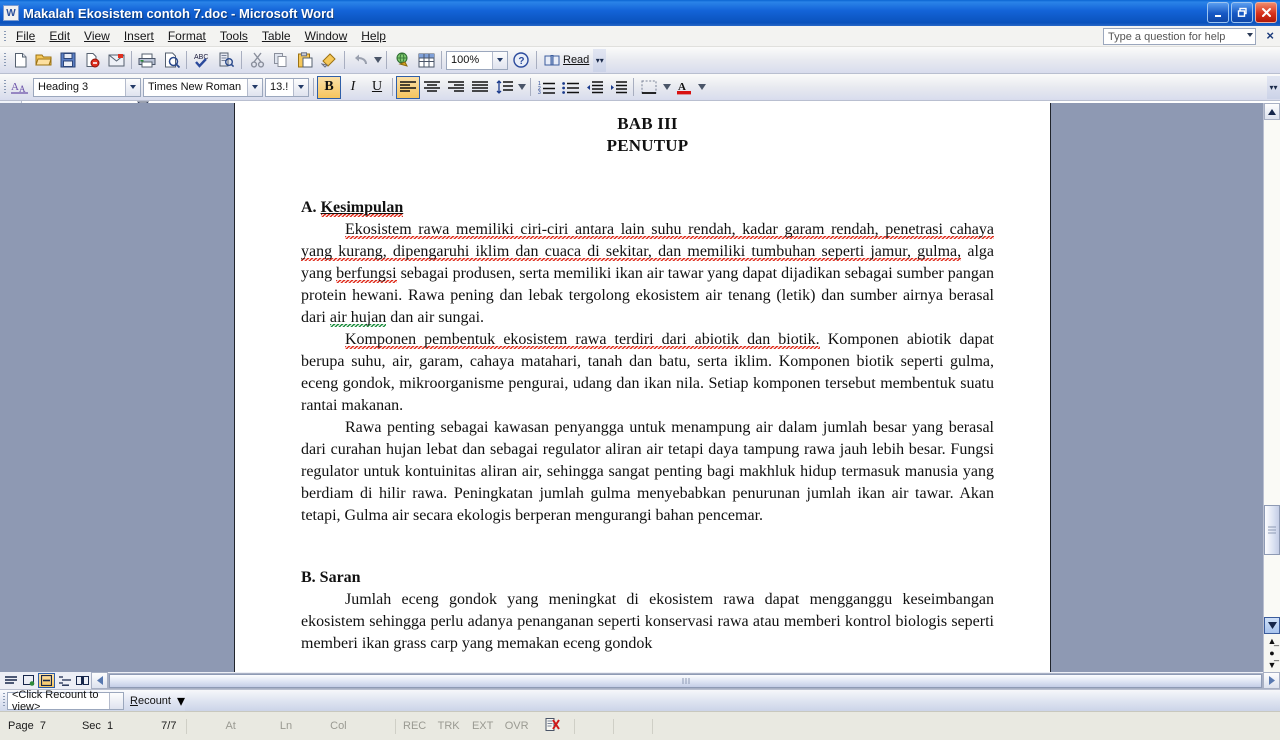  What do you see at coordinates (432, 87) in the screenshot?
I see `align-center-icon` at bounding box center [432, 87].